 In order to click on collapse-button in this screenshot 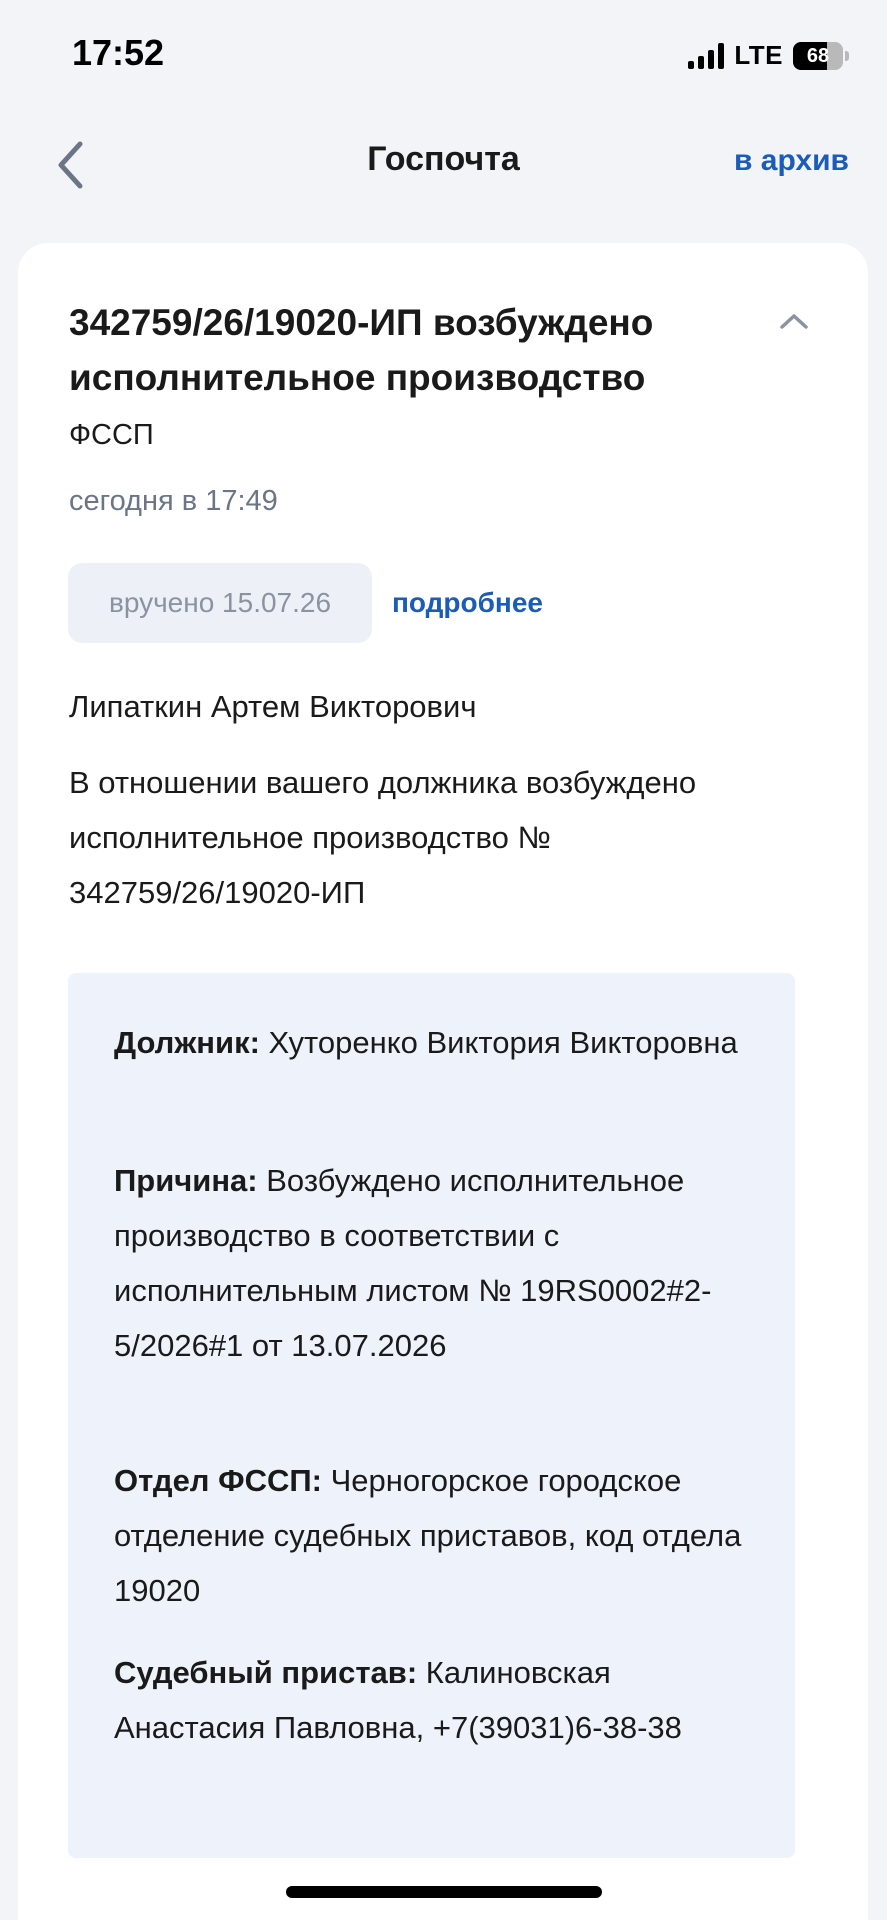, I will do `click(794, 321)`.